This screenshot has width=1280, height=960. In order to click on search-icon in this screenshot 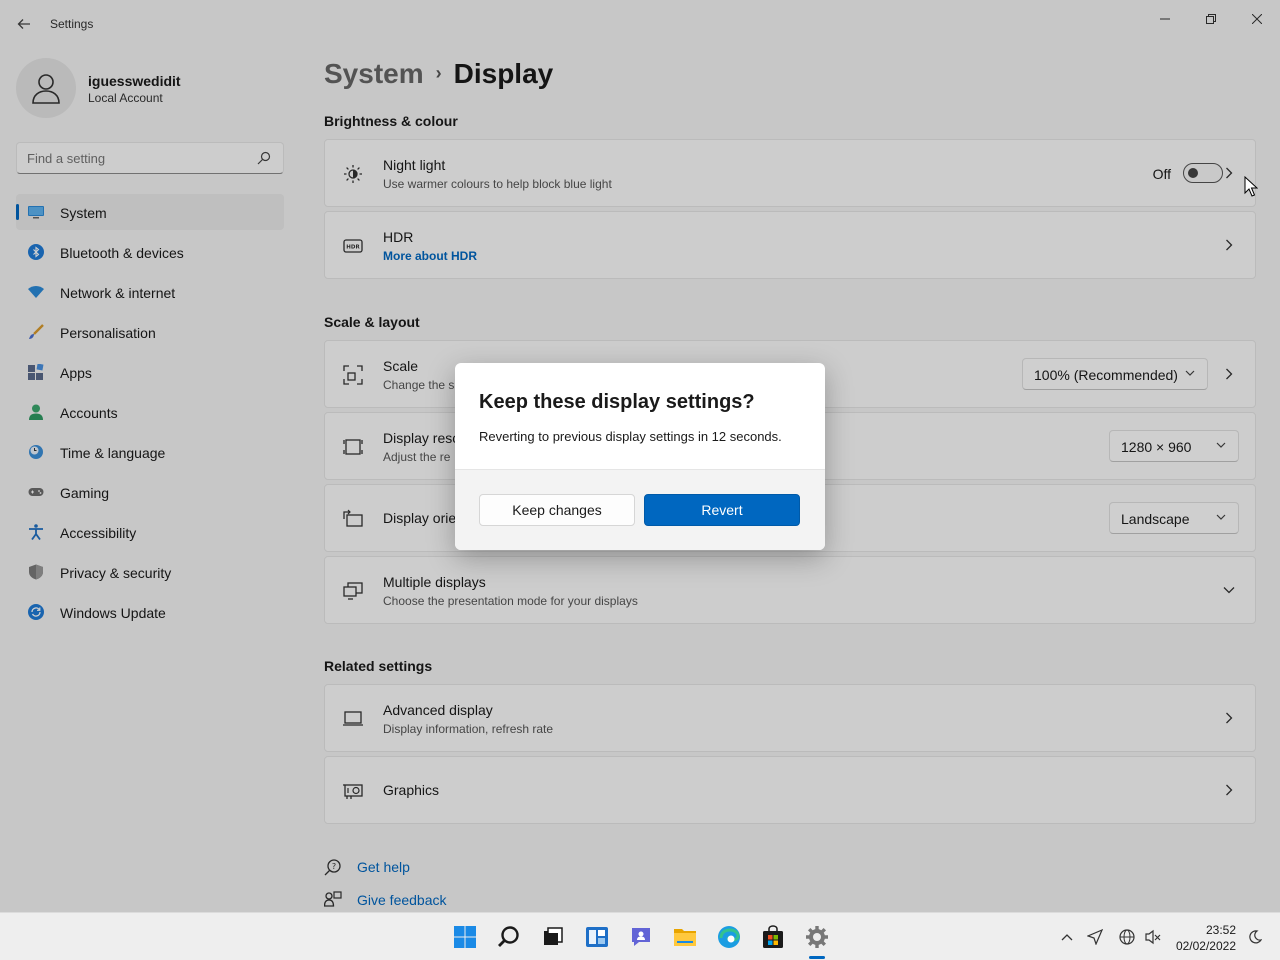, I will do `click(508, 936)`.